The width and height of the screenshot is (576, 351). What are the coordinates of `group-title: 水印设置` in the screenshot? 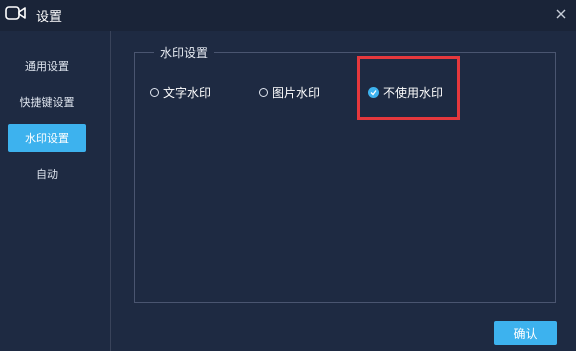 It's located at (184, 52).